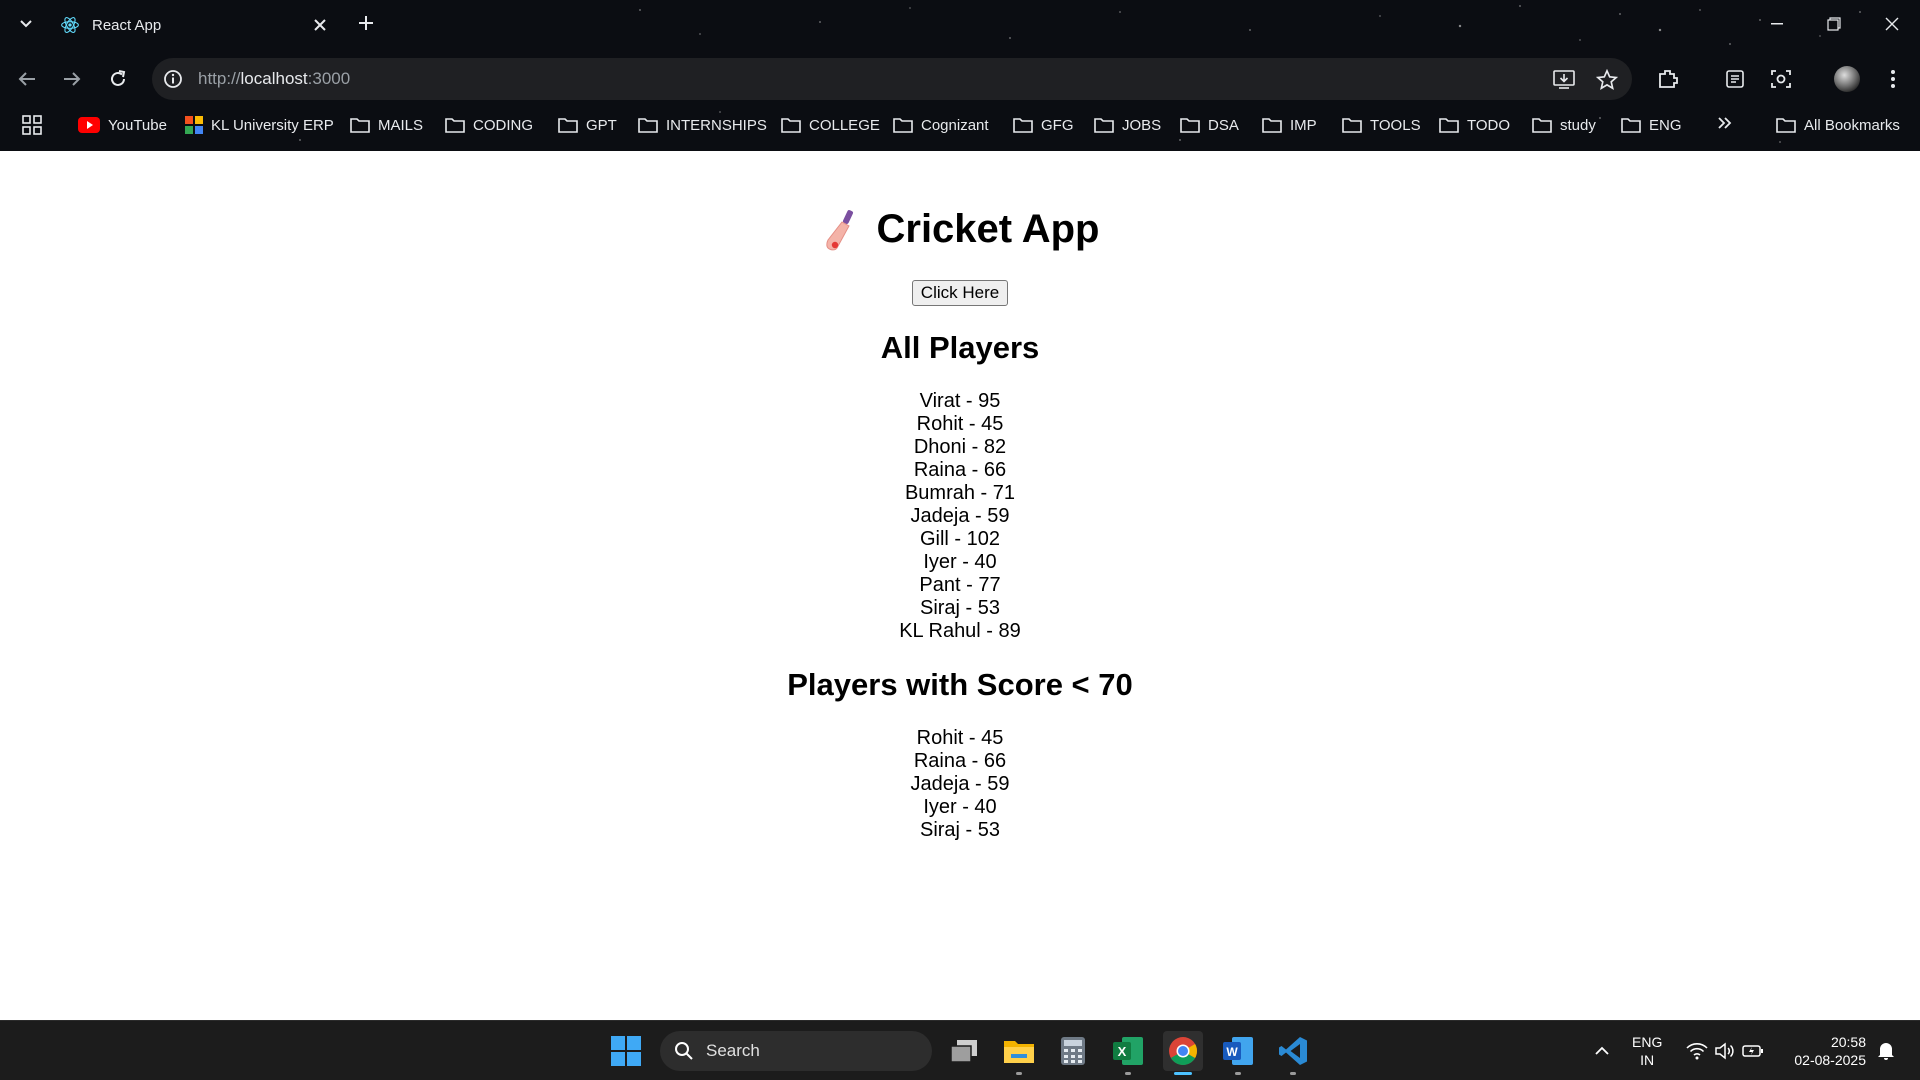 This screenshot has width=1920, height=1080. I want to click on system-clock: 20:58 02-08-2025, so click(1824, 1051).